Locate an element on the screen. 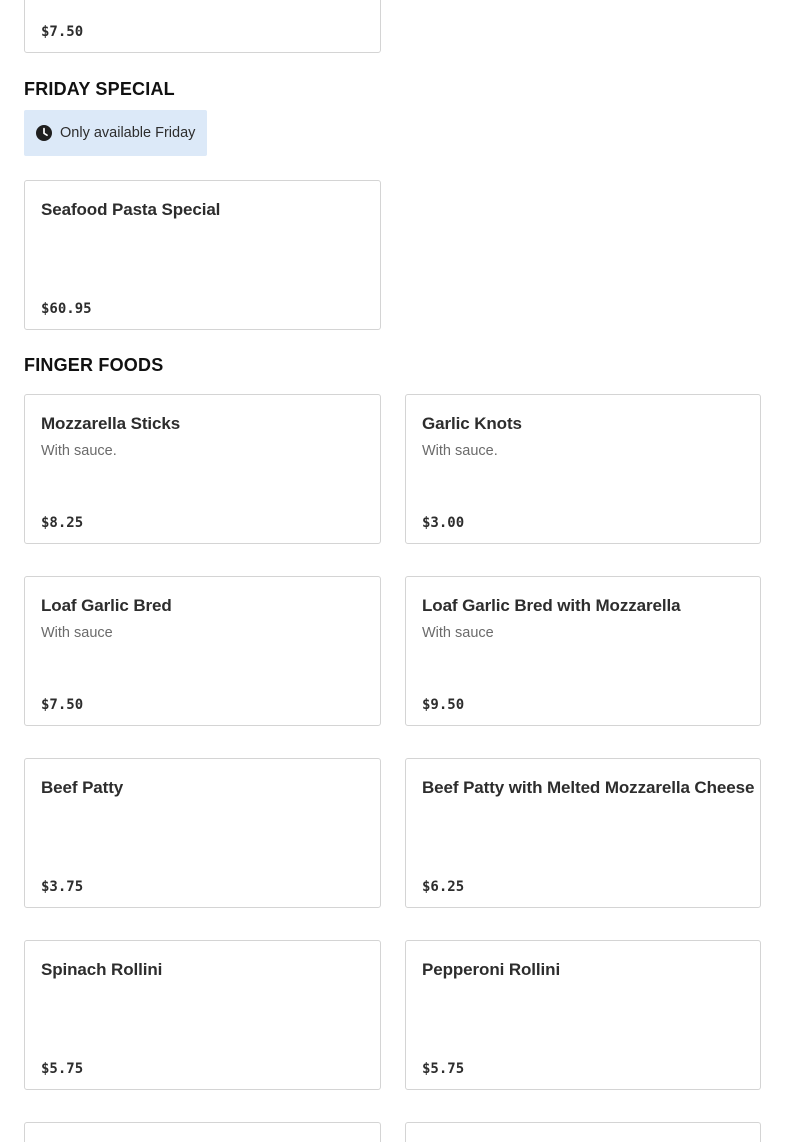 The height and width of the screenshot is (1142, 785). item-price: $6.25 is located at coordinates (443, 887).